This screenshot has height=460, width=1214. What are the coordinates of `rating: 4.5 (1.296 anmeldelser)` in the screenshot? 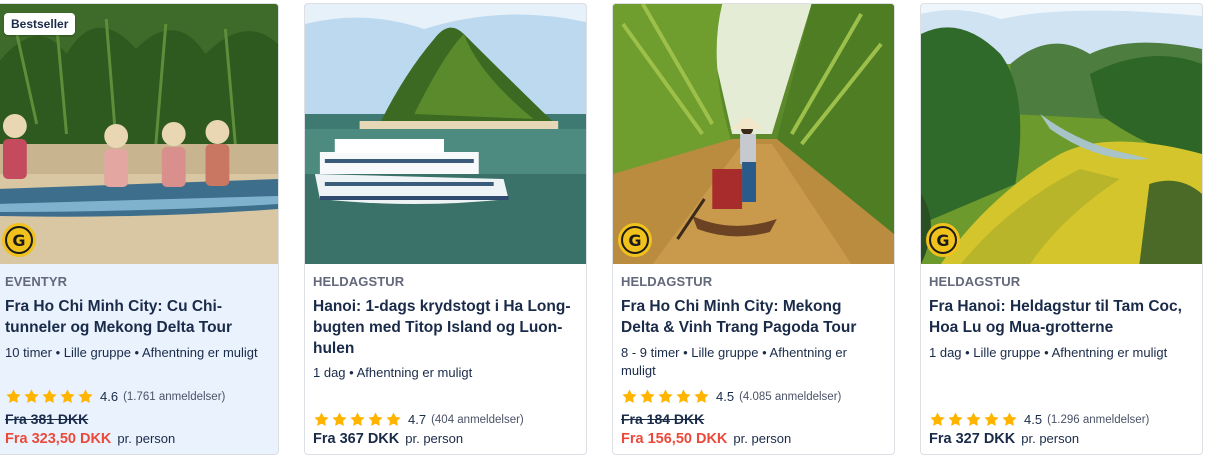 It's located at (1039, 419).